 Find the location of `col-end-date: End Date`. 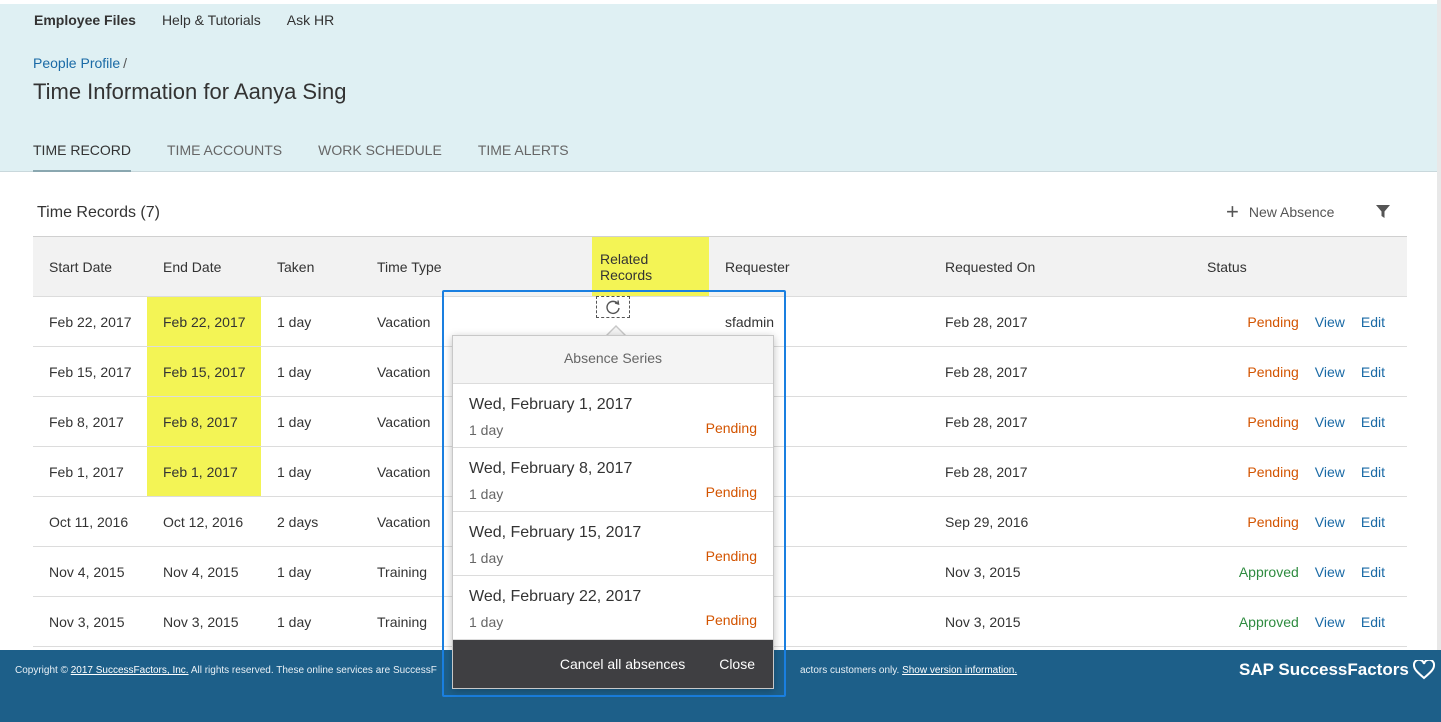

col-end-date: End Date is located at coordinates (204, 266).